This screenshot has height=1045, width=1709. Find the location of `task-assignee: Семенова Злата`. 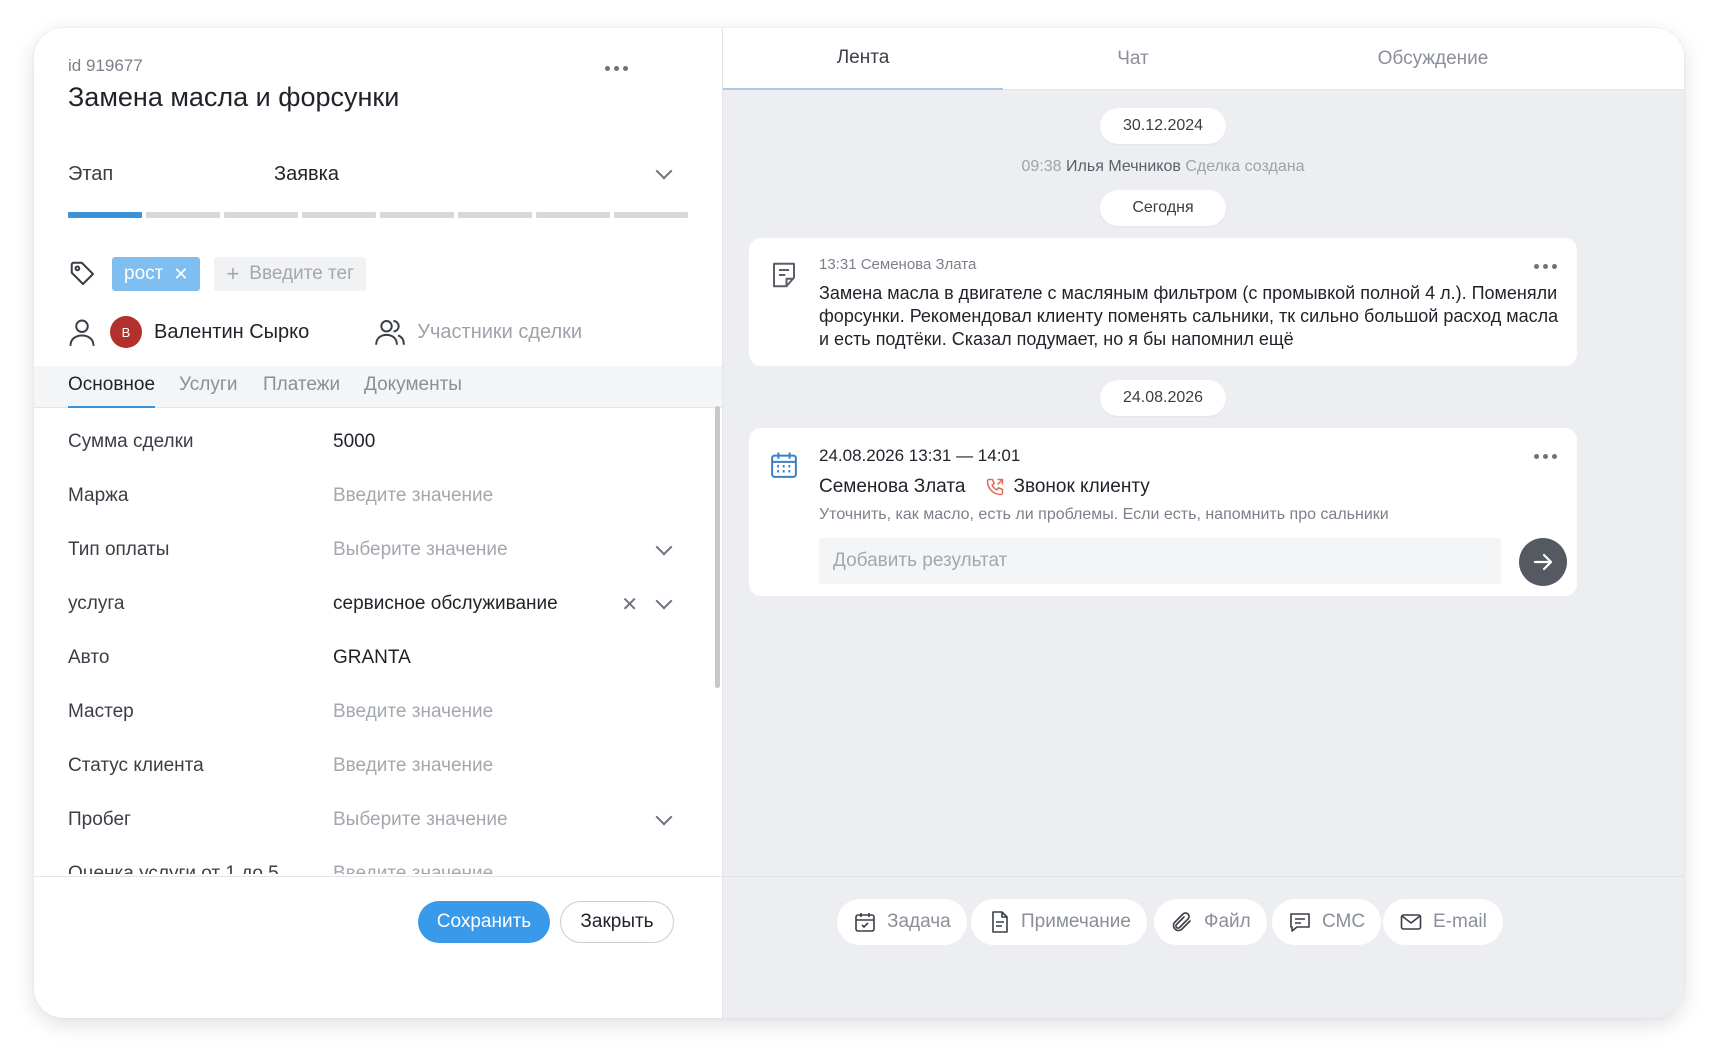

task-assignee: Семенова Злата is located at coordinates (892, 487).